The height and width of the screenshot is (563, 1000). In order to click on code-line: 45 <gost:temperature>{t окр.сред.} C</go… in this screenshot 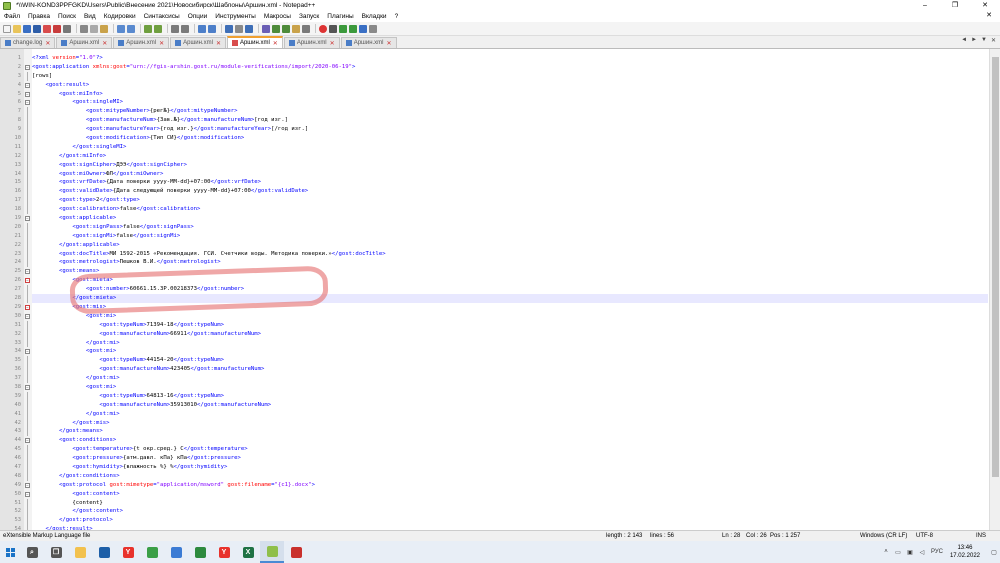, I will do `click(501, 450)`.